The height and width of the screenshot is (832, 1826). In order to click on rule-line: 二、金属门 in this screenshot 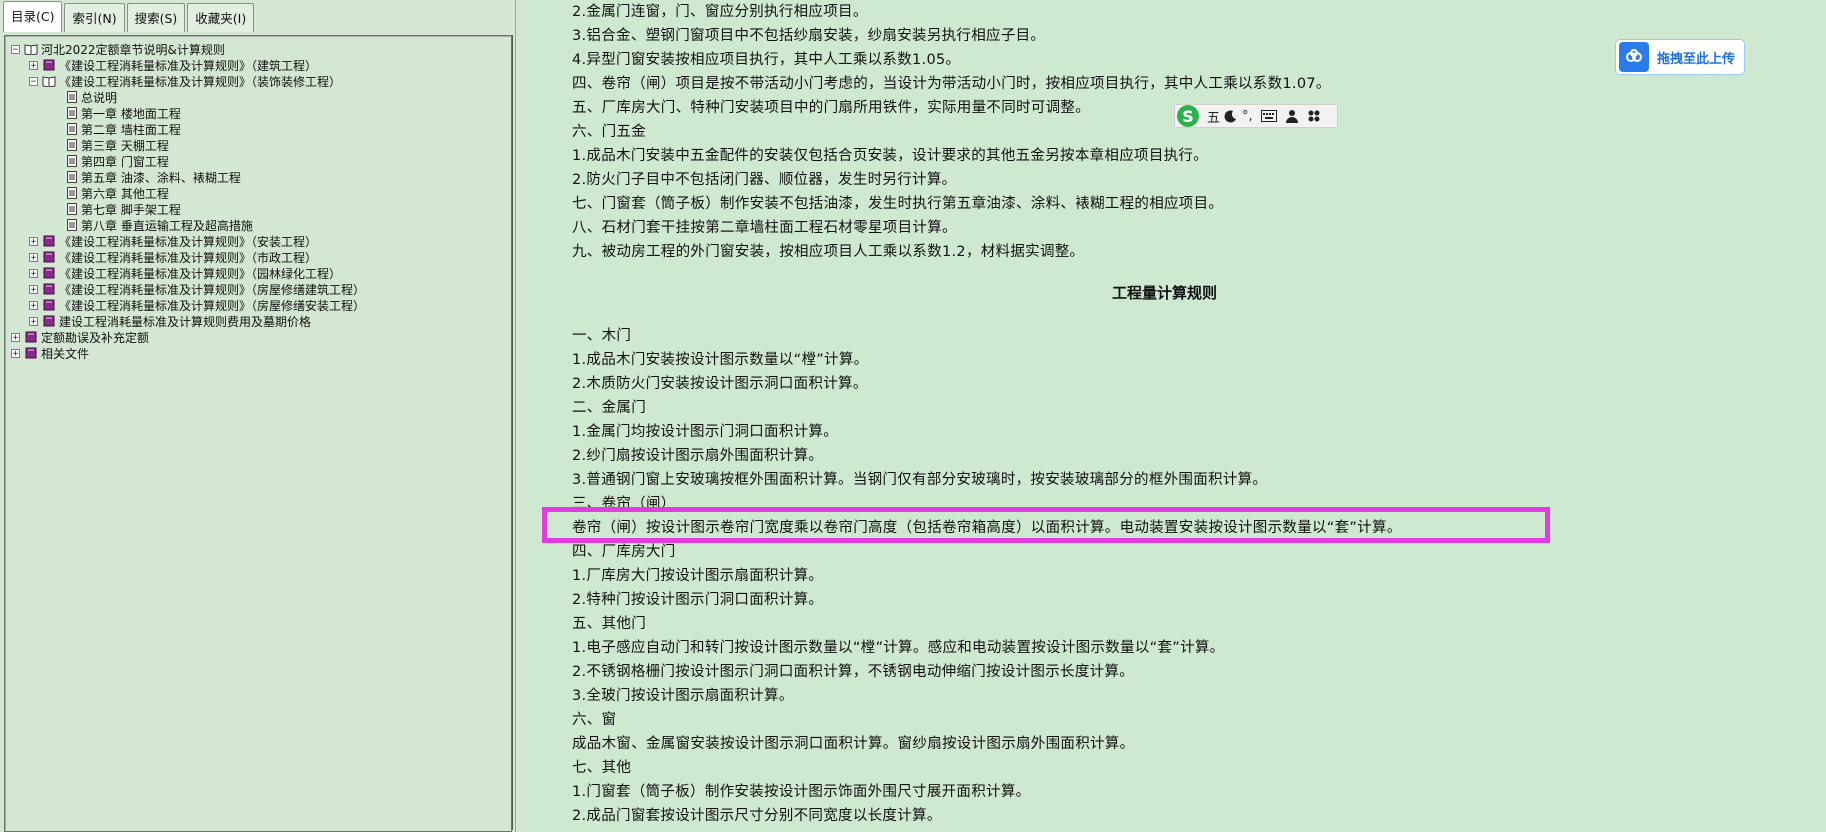, I will do `click(609, 408)`.